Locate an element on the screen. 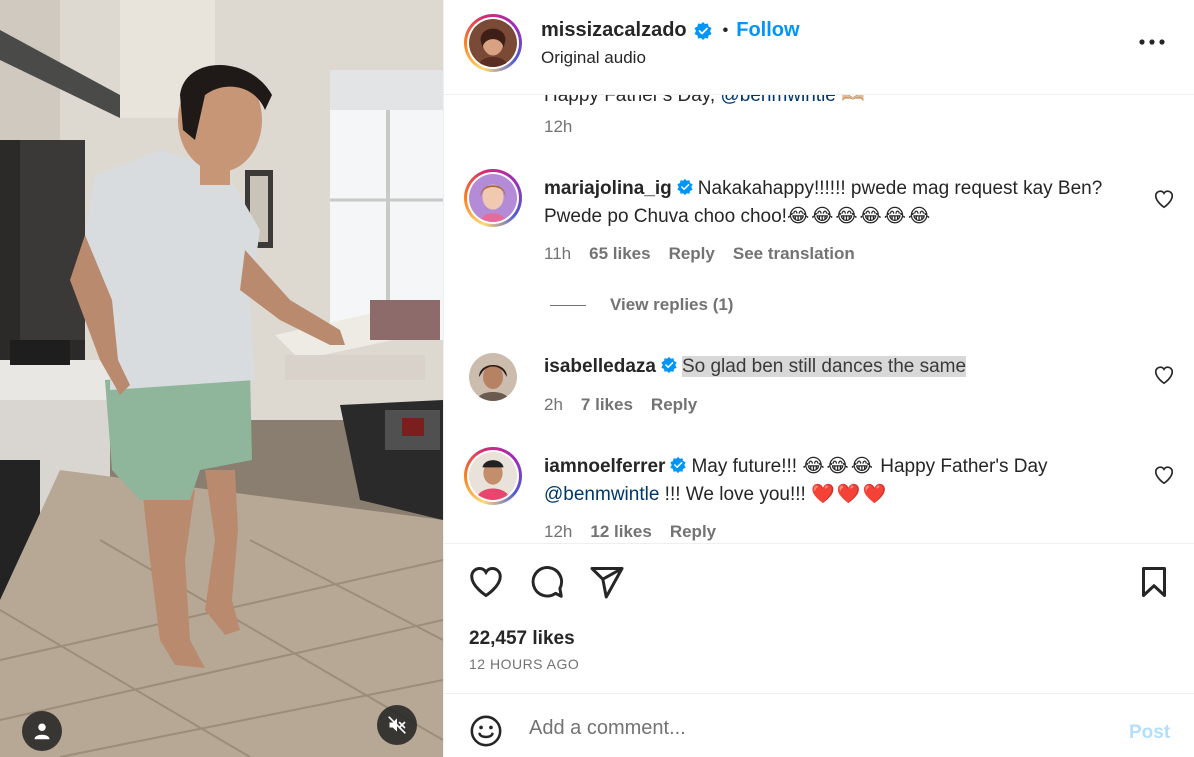  comment-hearts-emoji: ❤️❤️❤️ is located at coordinates (850, 494).